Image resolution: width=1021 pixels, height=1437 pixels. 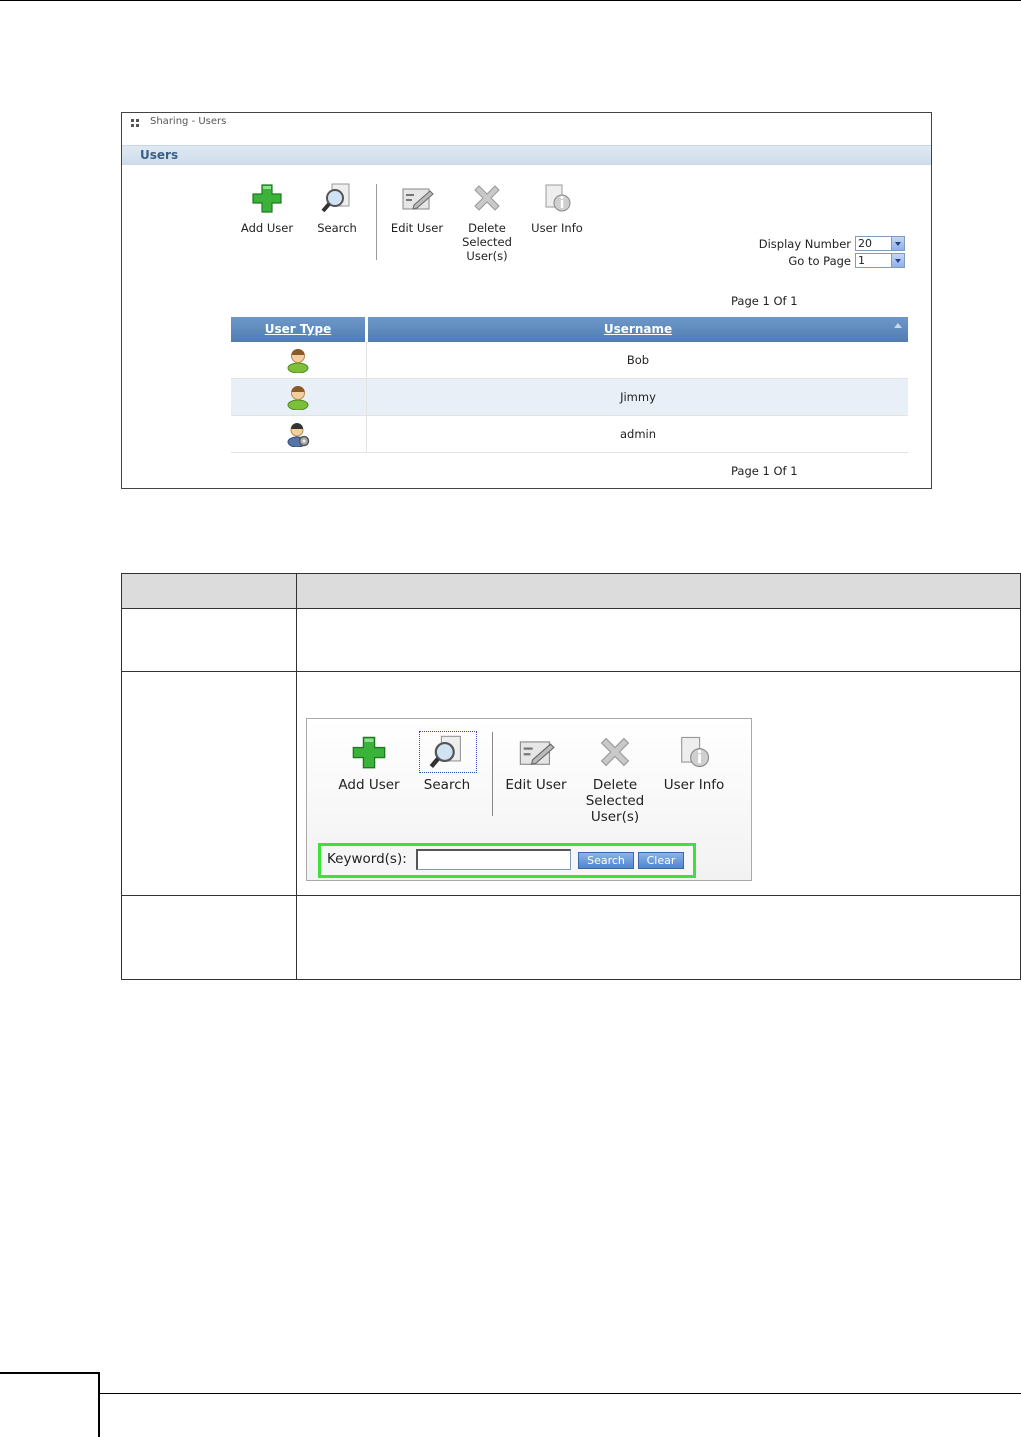 What do you see at coordinates (606, 860) in the screenshot?
I see `keyword-search-button: Search` at bounding box center [606, 860].